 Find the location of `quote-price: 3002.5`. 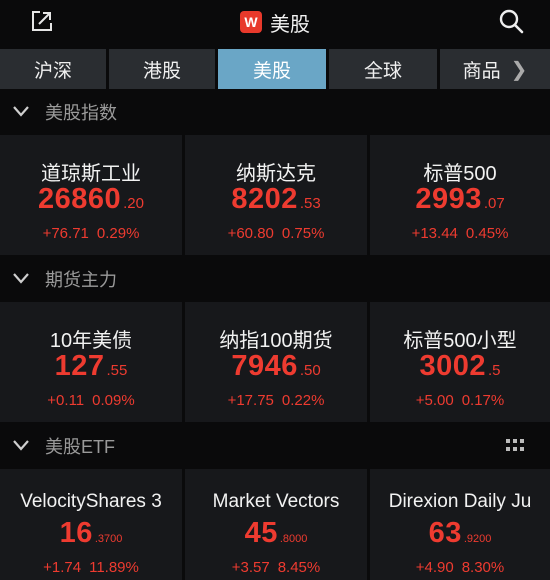

quote-price: 3002.5 is located at coordinates (460, 366).